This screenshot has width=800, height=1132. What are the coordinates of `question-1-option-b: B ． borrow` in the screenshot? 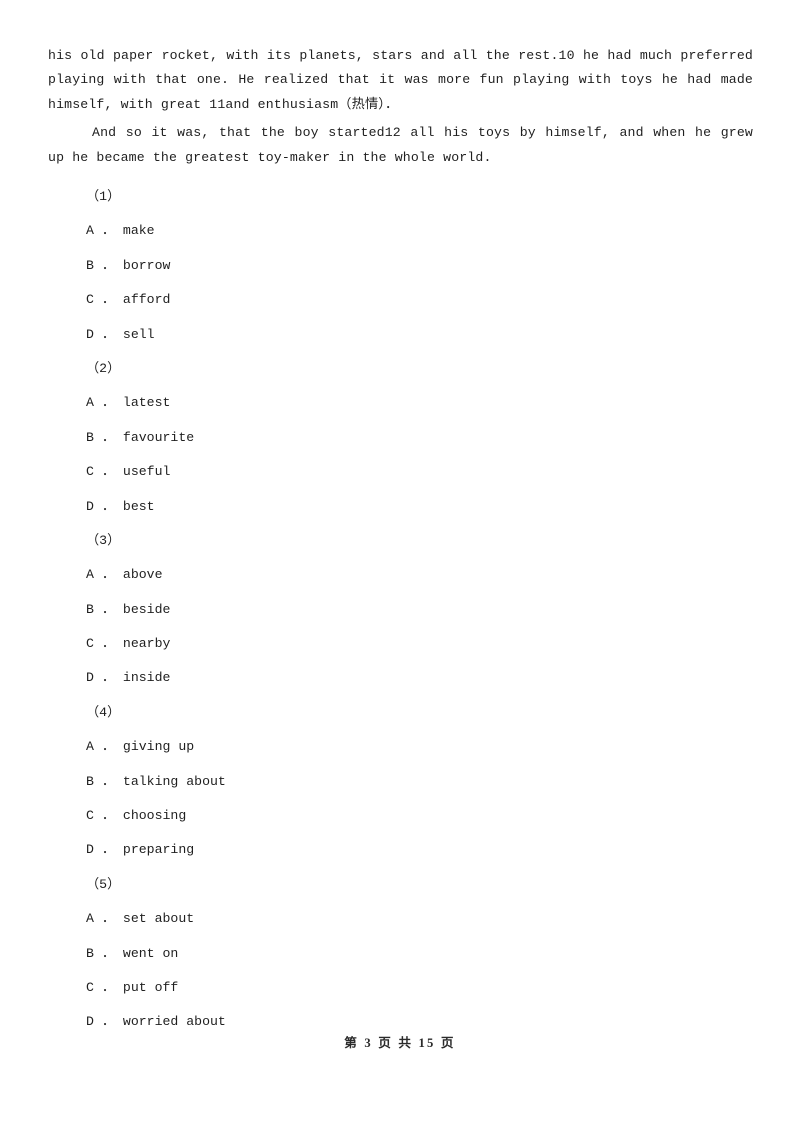 It's located at (400, 266).